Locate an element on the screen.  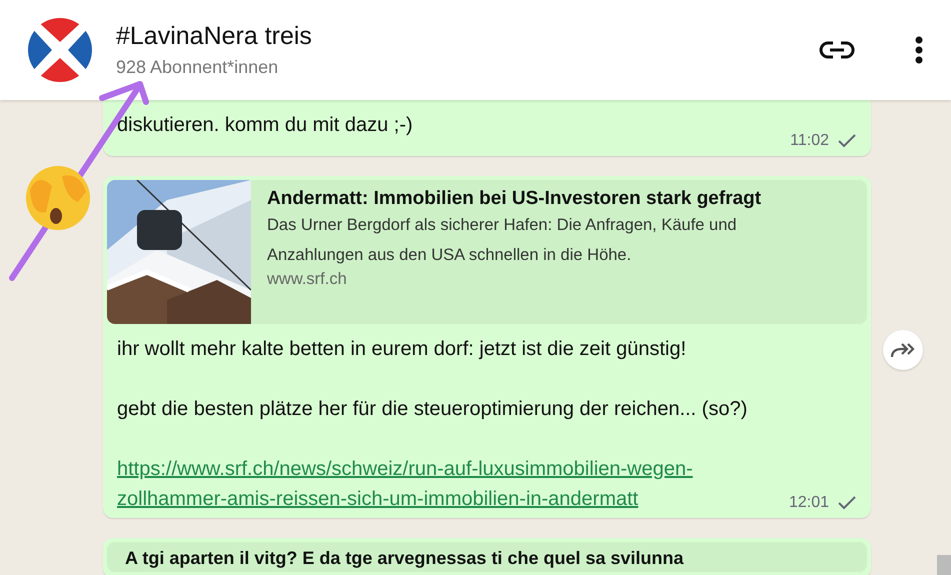
forward-button is located at coordinates (903, 350).